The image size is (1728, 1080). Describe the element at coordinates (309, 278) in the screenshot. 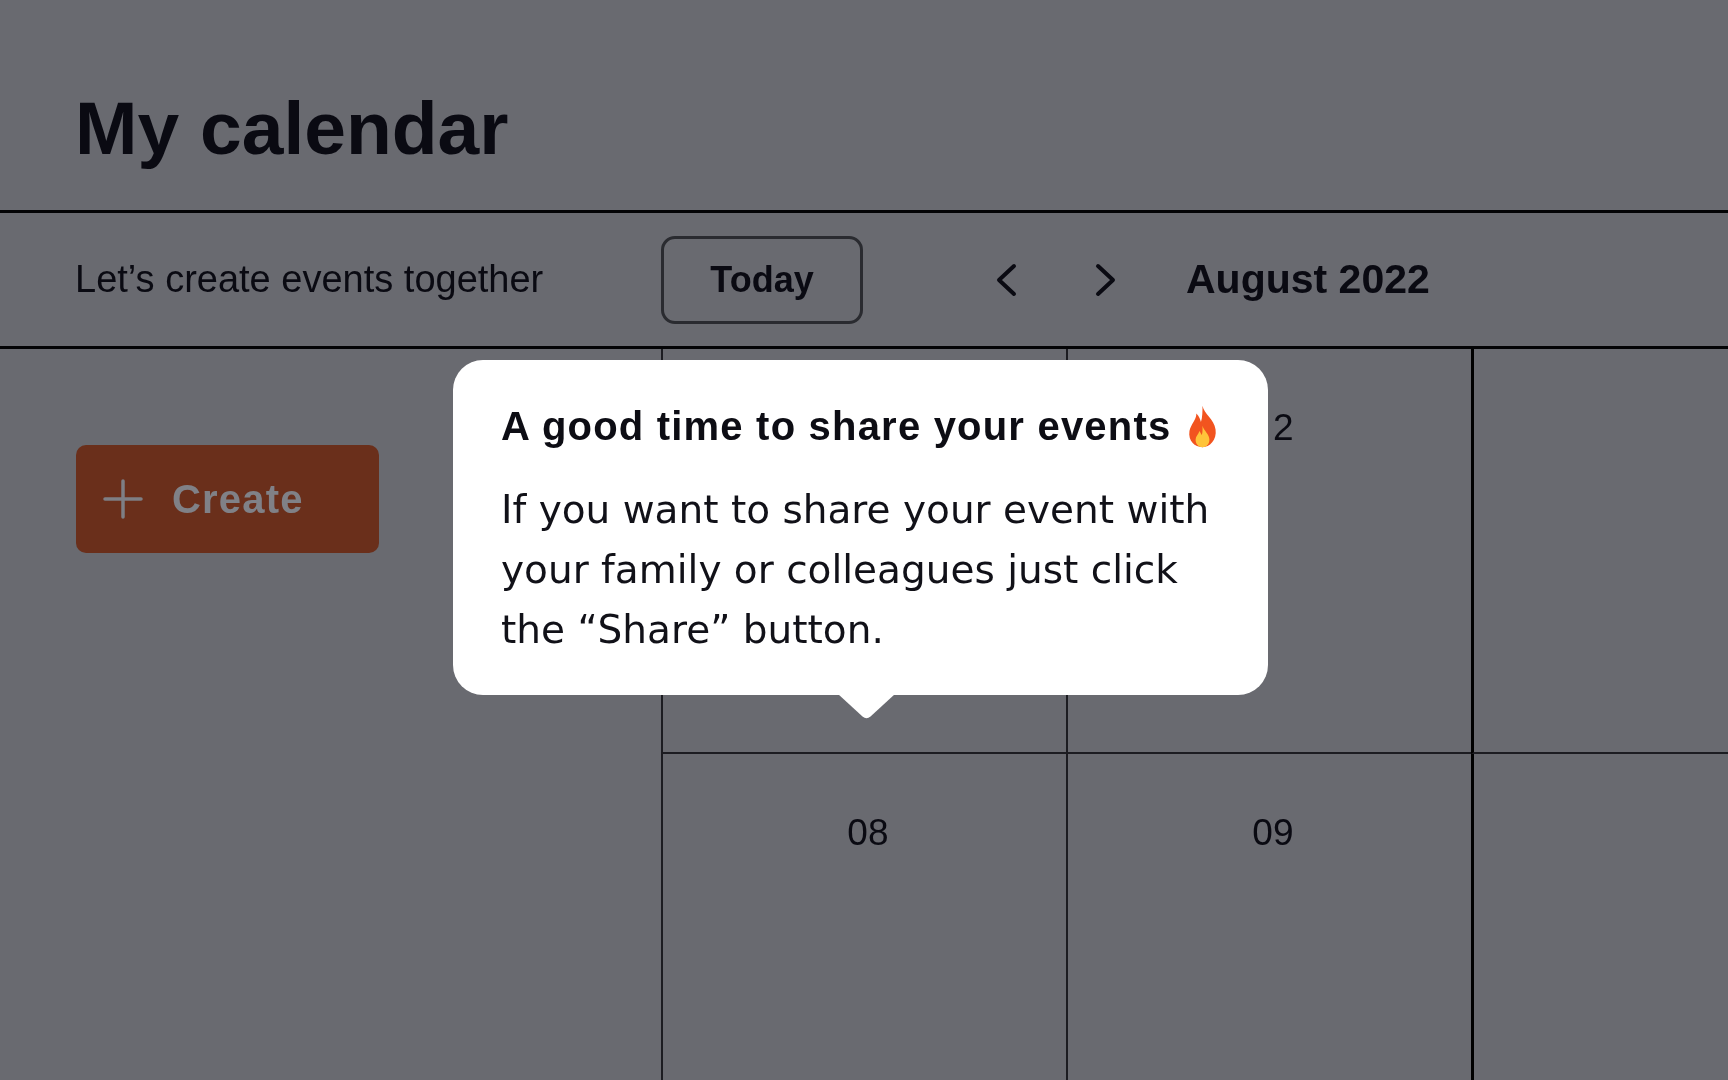

I see `tagline-text: Let’s create events together` at that location.